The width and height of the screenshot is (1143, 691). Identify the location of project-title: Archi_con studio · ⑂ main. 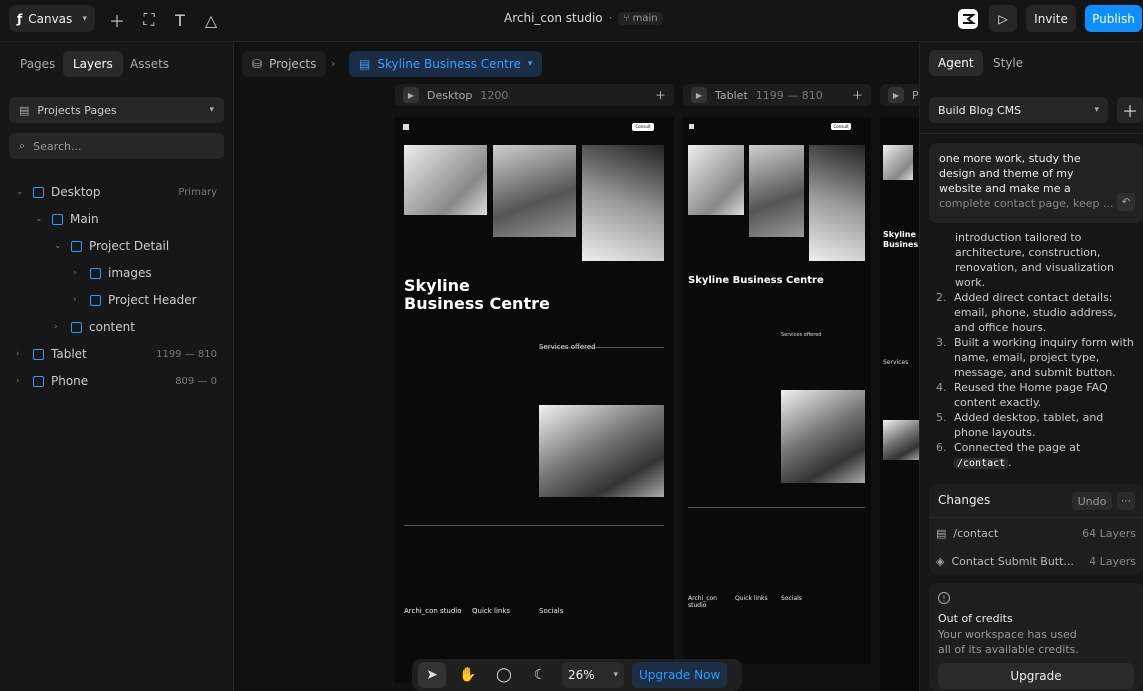
(583, 18).